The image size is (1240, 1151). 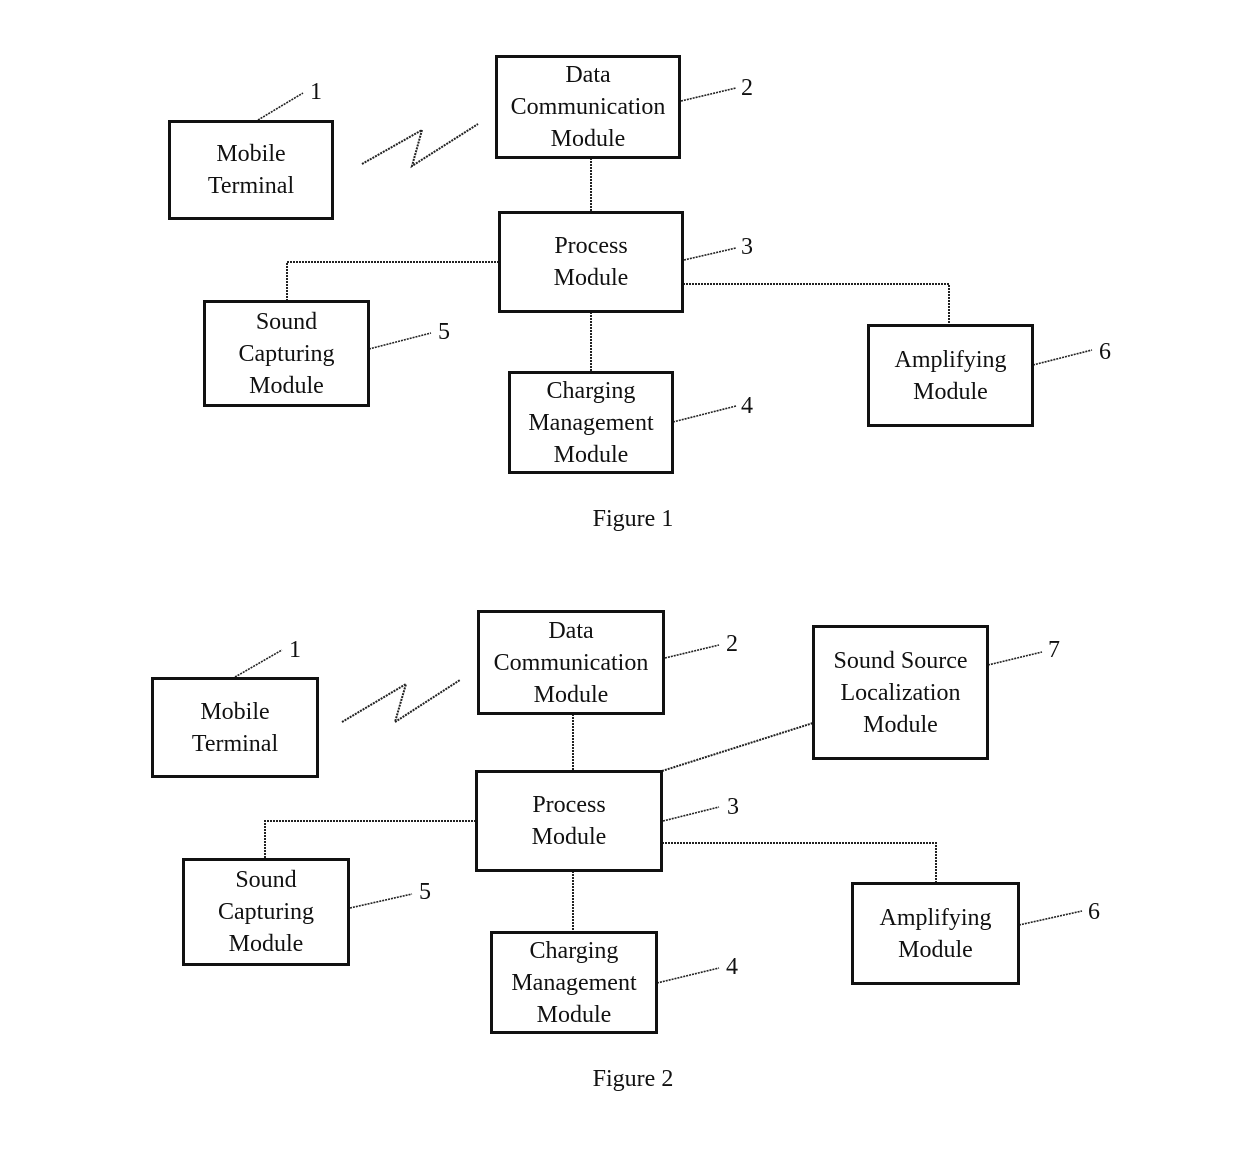 What do you see at coordinates (1054, 650) in the screenshot?
I see `ref-number-7: 7` at bounding box center [1054, 650].